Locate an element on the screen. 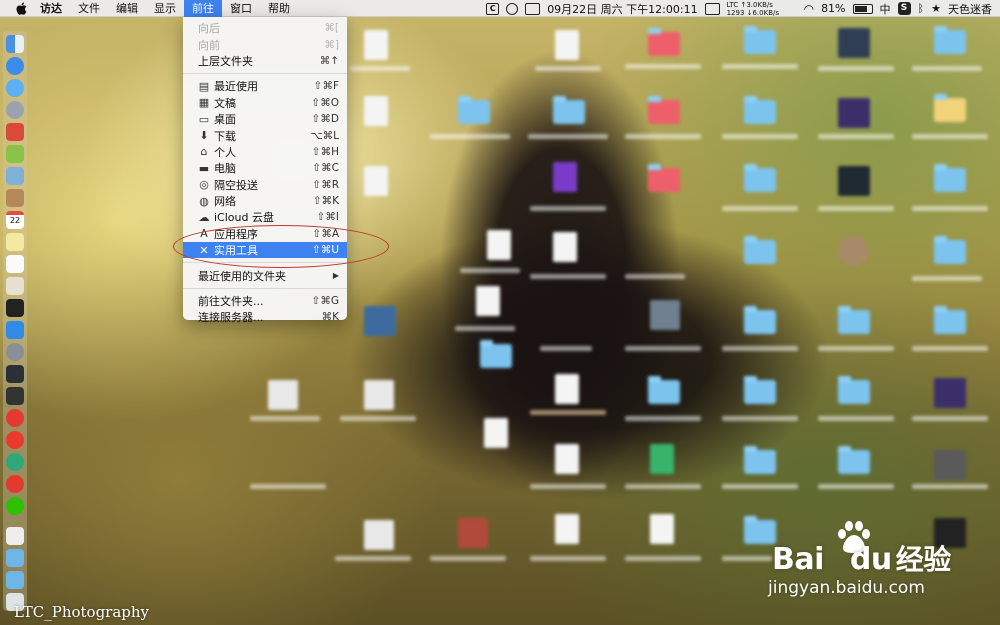 The height and width of the screenshot is (625, 1000). star-icon: ★ is located at coordinates (936, 8).